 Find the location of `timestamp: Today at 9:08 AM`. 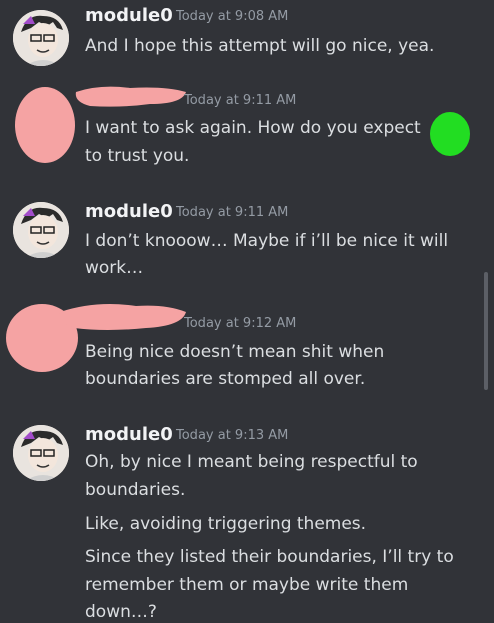

timestamp: Today at 9:08 AM is located at coordinates (232, 16).